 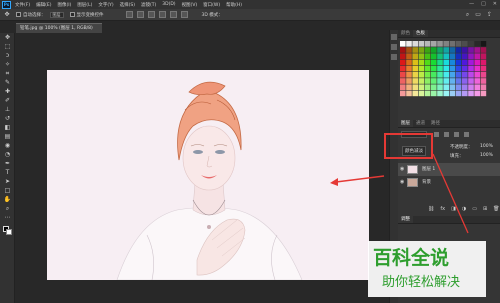 I want to click on watermark: 百科全说 助你轻松解决, so click(x=427, y=269).